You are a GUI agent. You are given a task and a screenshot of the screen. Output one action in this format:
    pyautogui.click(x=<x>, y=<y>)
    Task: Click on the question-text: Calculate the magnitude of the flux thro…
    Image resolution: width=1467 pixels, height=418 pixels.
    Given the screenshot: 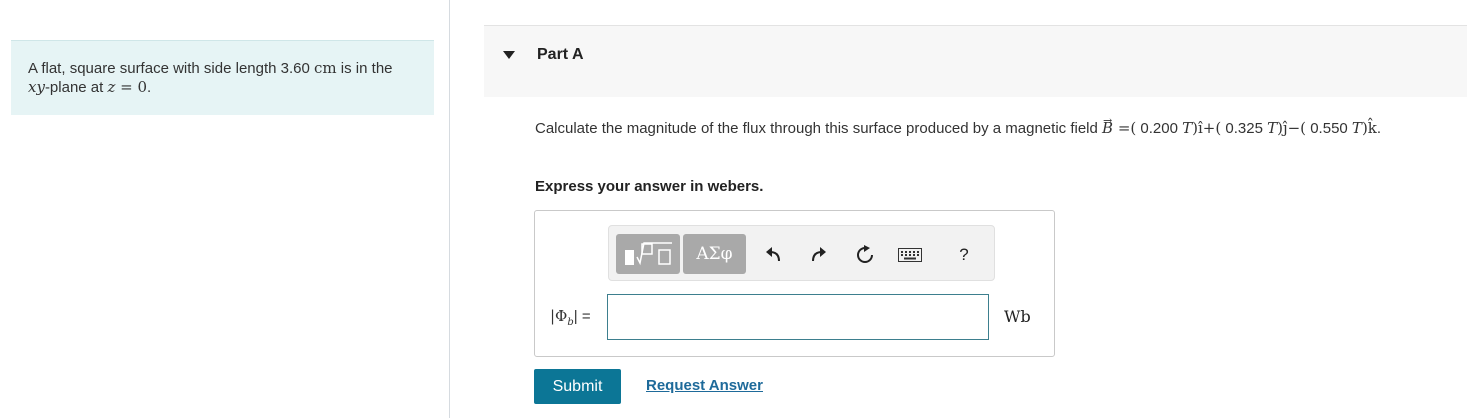 What is the action you would take?
    pyautogui.click(x=995, y=128)
    